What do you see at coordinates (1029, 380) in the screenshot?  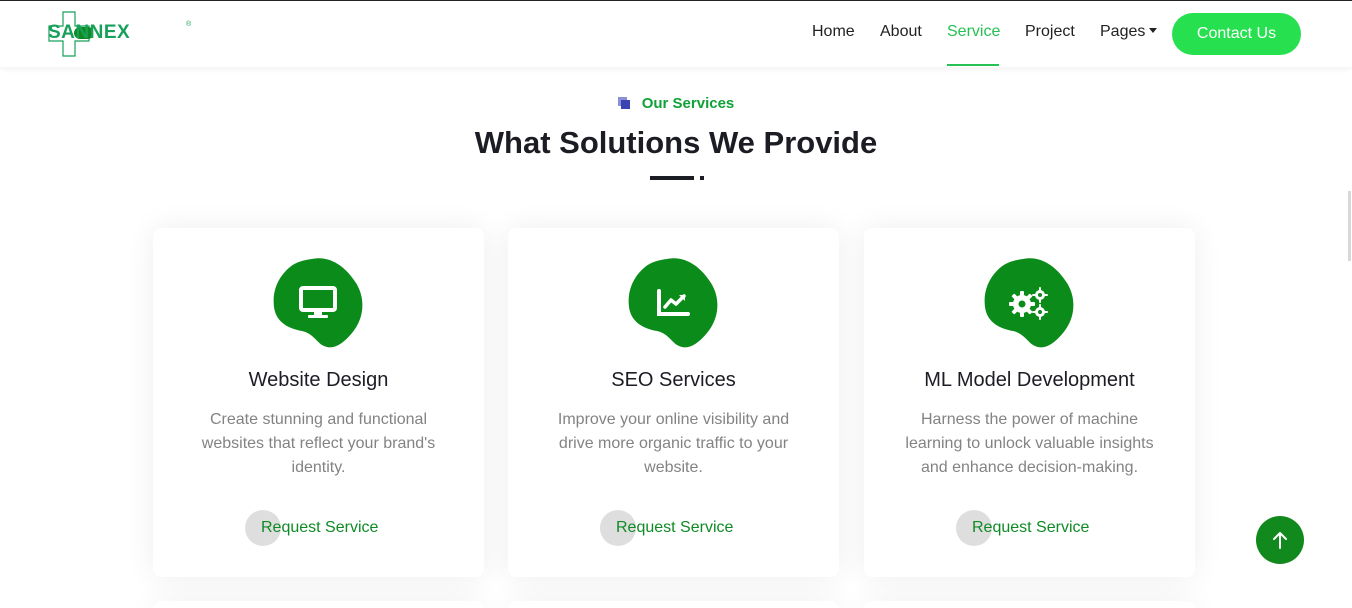 I see `card-title: ML Model Development` at bounding box center [1029, 380].